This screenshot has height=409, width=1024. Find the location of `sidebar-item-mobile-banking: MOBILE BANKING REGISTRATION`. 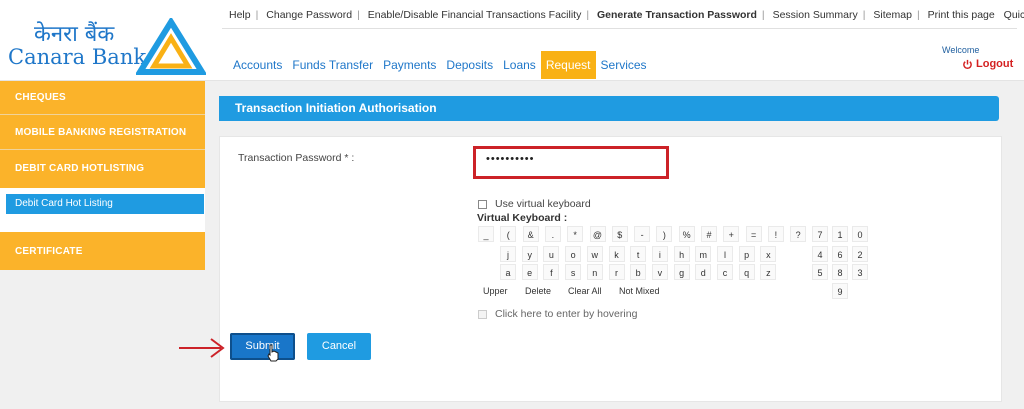

sidebar-item-mobile-banking: MOBILE BANKING REGISTRATION is located at coordinates (102, 132).